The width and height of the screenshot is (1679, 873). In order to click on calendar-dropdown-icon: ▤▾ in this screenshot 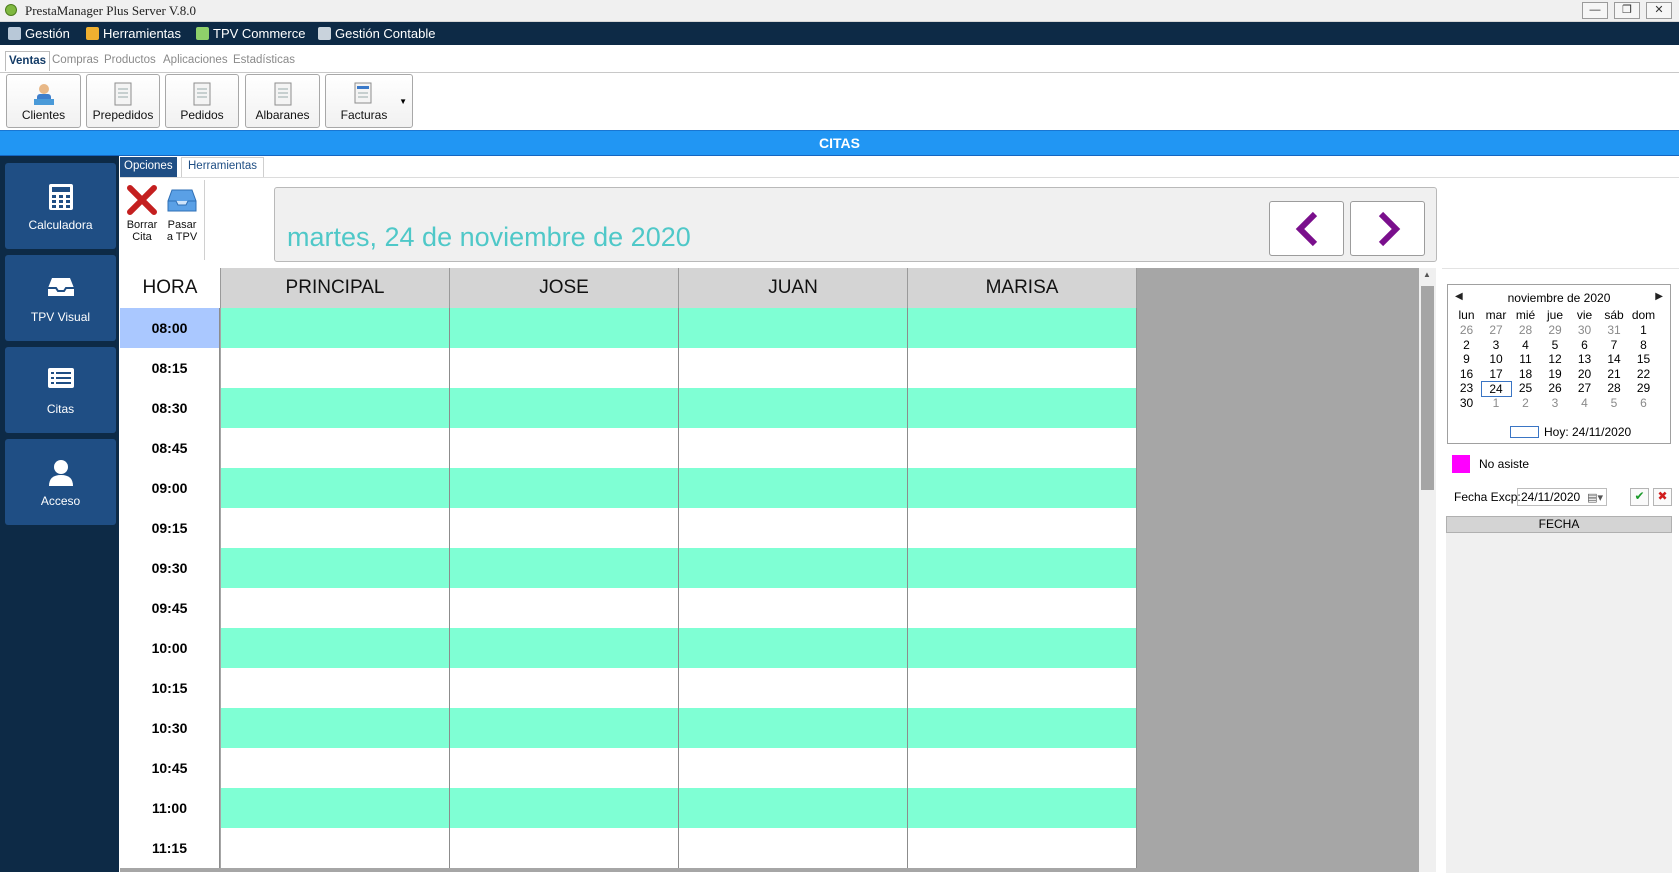, I will do `click(1595, 497)`.